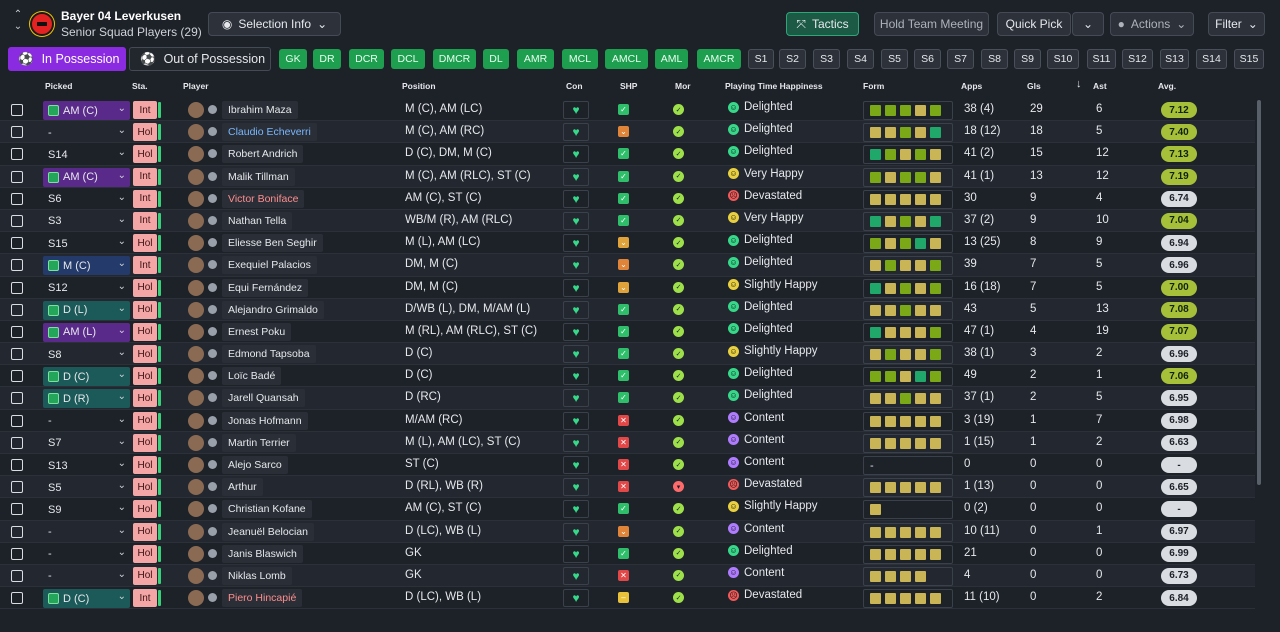 The height and width of the screenshot is (632, 1280). What do you see at coordinates (719, 59) in the screenshot?
I see `position-button: AMCR` at bounding box center [719, 59].